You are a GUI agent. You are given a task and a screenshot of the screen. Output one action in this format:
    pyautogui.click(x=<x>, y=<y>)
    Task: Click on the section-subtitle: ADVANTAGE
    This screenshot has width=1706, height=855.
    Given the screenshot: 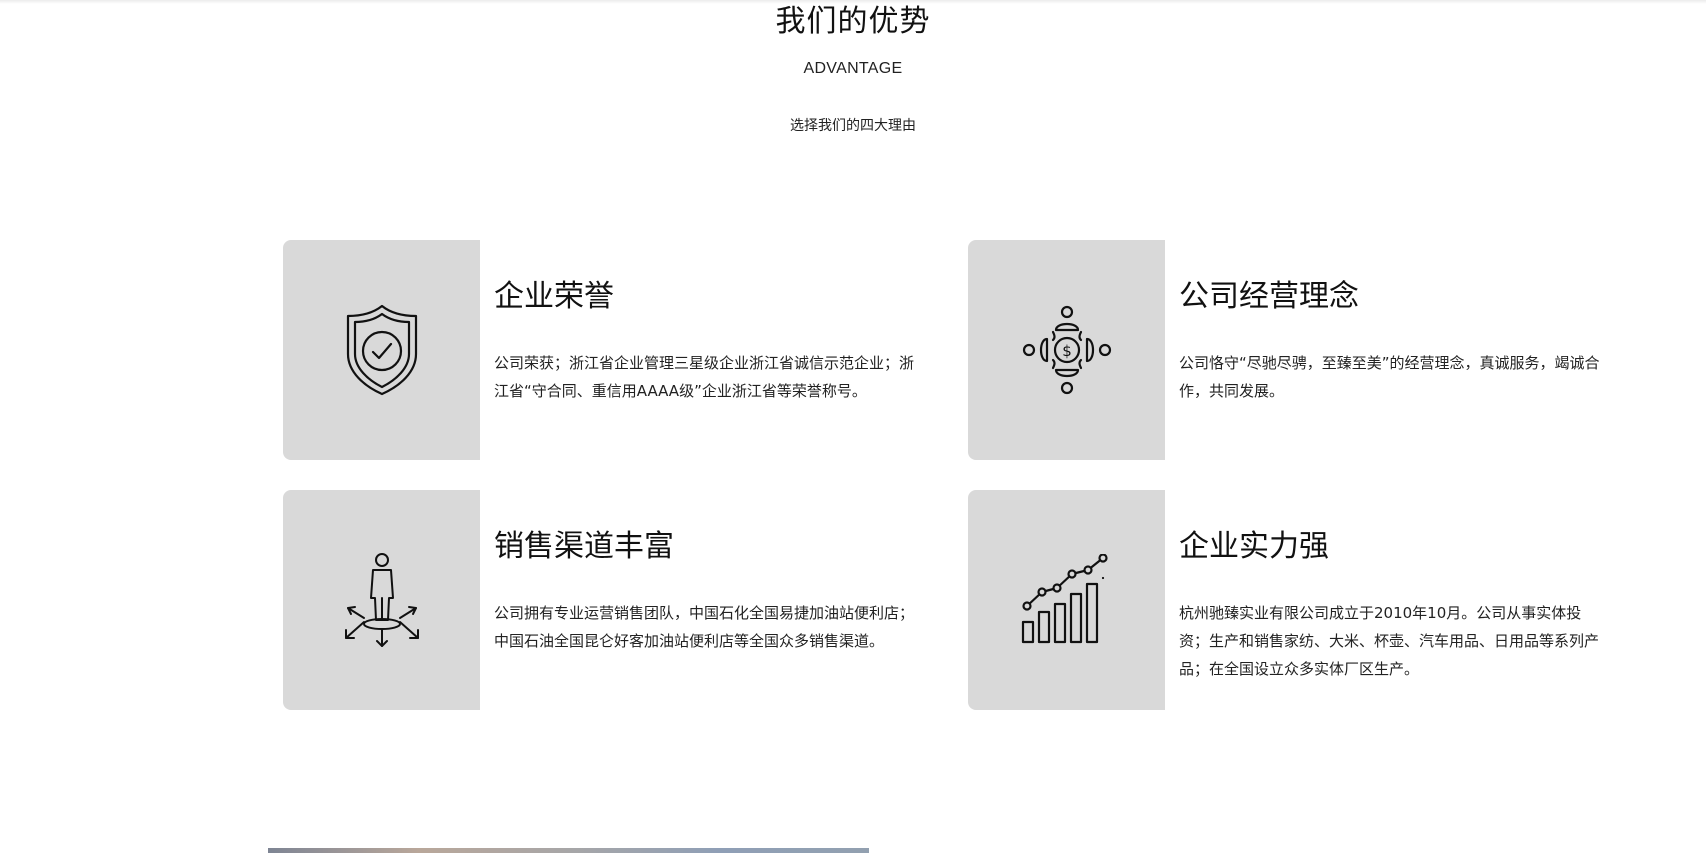 What is the action you would take?
    pyautogui.click(x=853, y=68)
    